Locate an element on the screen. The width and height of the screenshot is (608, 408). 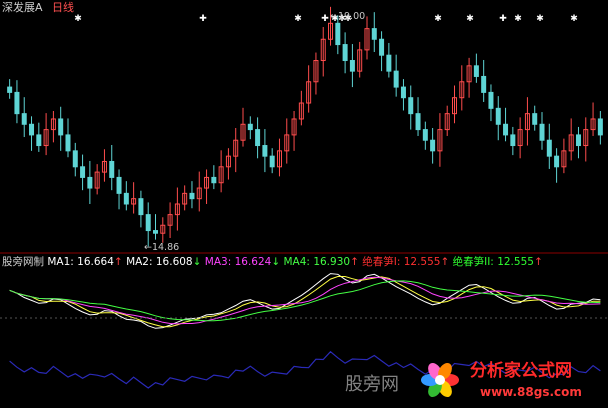
ma1-value: 16.664 is located at coordinates (95, 262).